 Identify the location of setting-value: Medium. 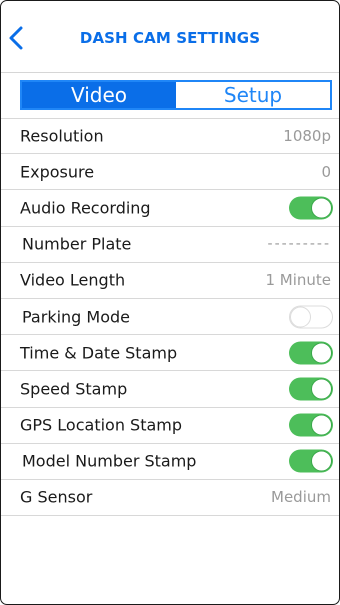
(301, 497).